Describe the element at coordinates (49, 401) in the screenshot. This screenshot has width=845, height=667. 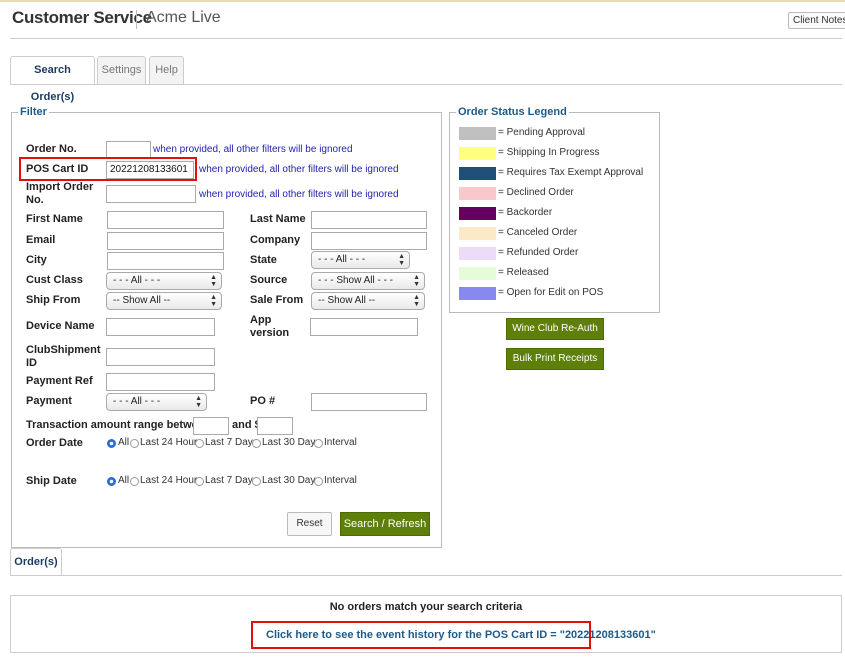
I see `payment-label: Payment` at that location.